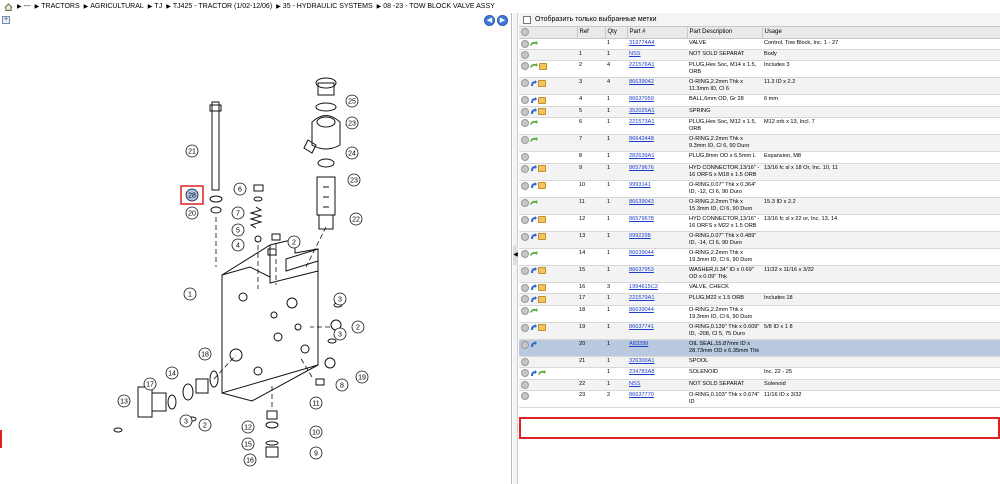  What do you see at coordinates (591, 33) in the screenshot?
I see `header-ref: Ref` at bounding box center [591, 33].